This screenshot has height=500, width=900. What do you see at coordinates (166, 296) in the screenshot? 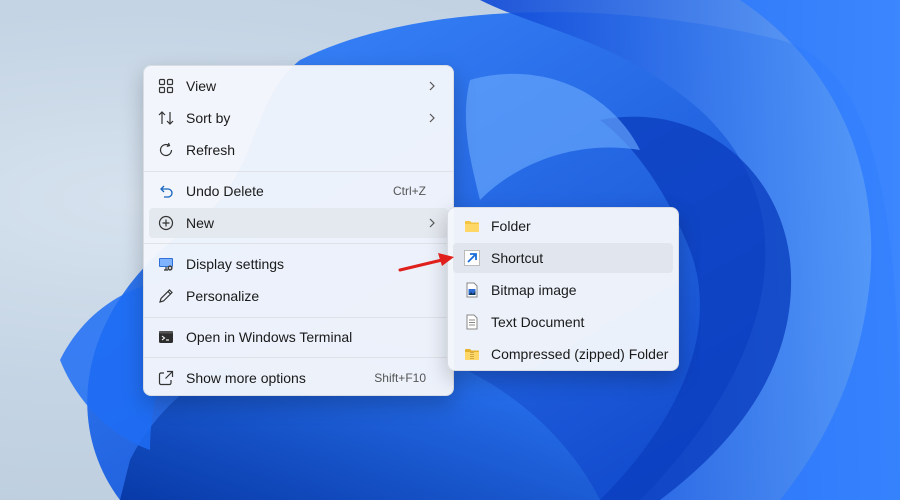
I see `pen-icon` at bounding box center [166, 296].